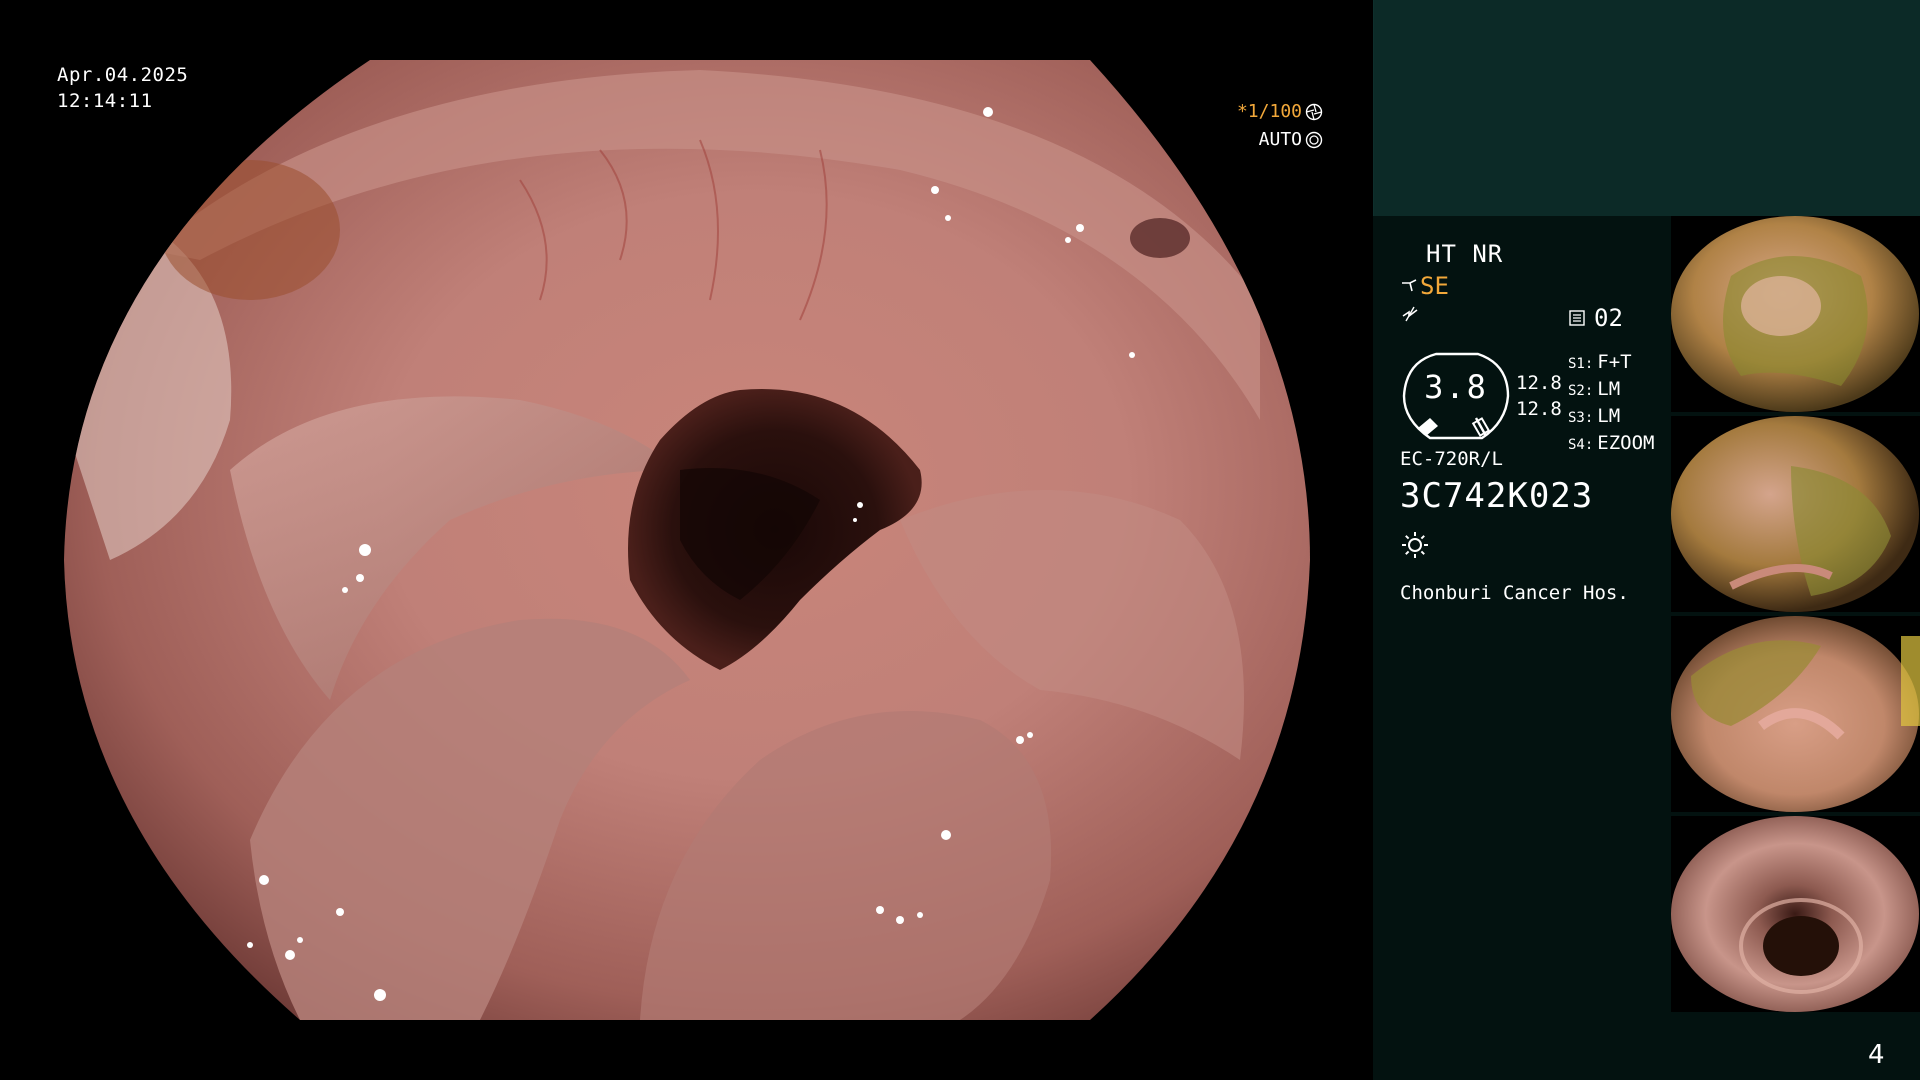 The height and width of the screenshot is (1080, 1920). I want to click on channel-indicator: 02, so click(1595, 318).